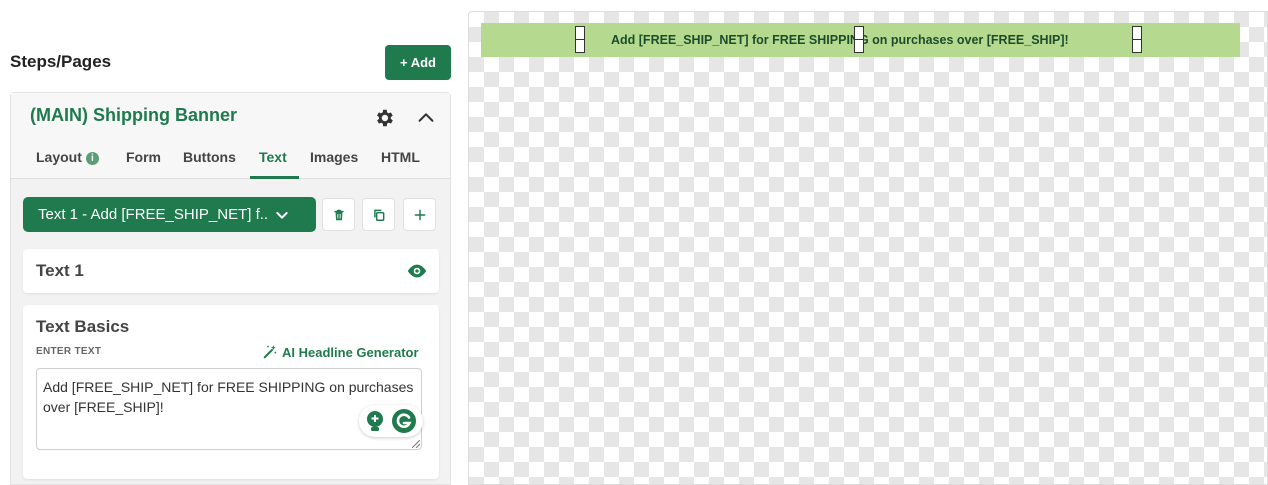 This screenshot has height=485, width=1268. Describe the element at coordinates (1137, 39) in the screenshot. I see `resize-handle-right` at that location.